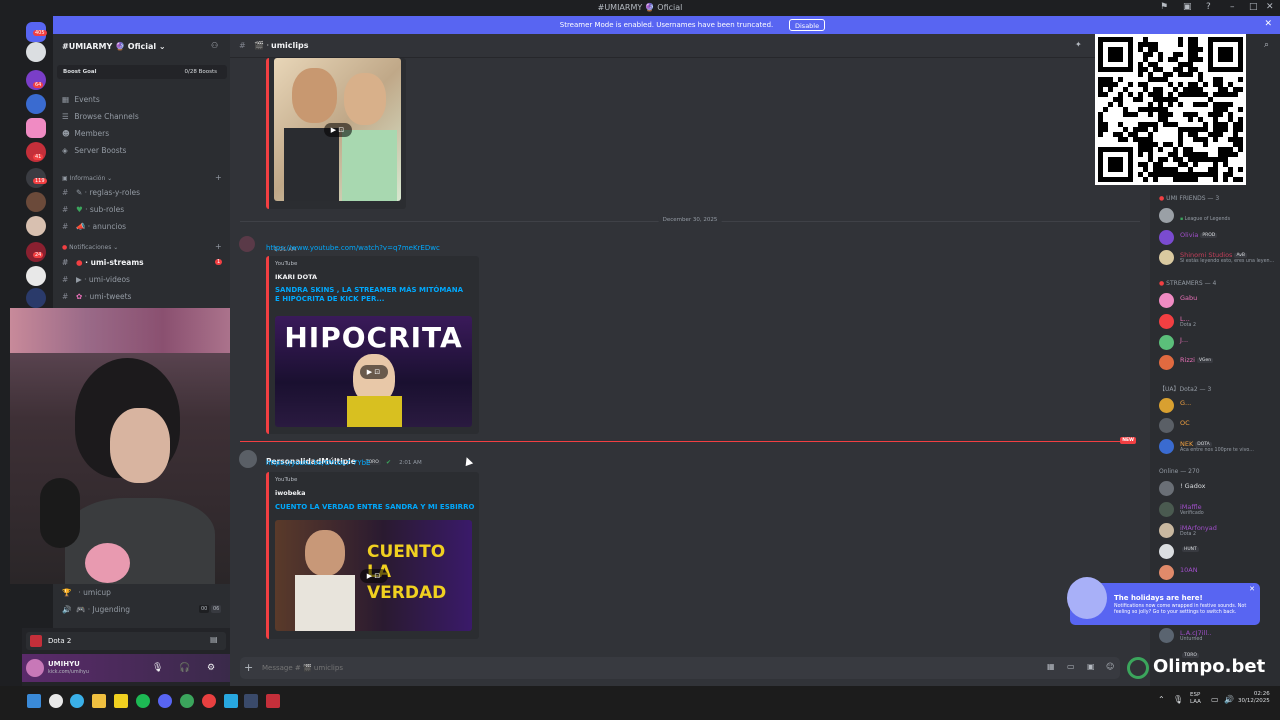  I want to click on message-input-bar: + ▦ ▭ ▣ ☺, so click(680, 668).